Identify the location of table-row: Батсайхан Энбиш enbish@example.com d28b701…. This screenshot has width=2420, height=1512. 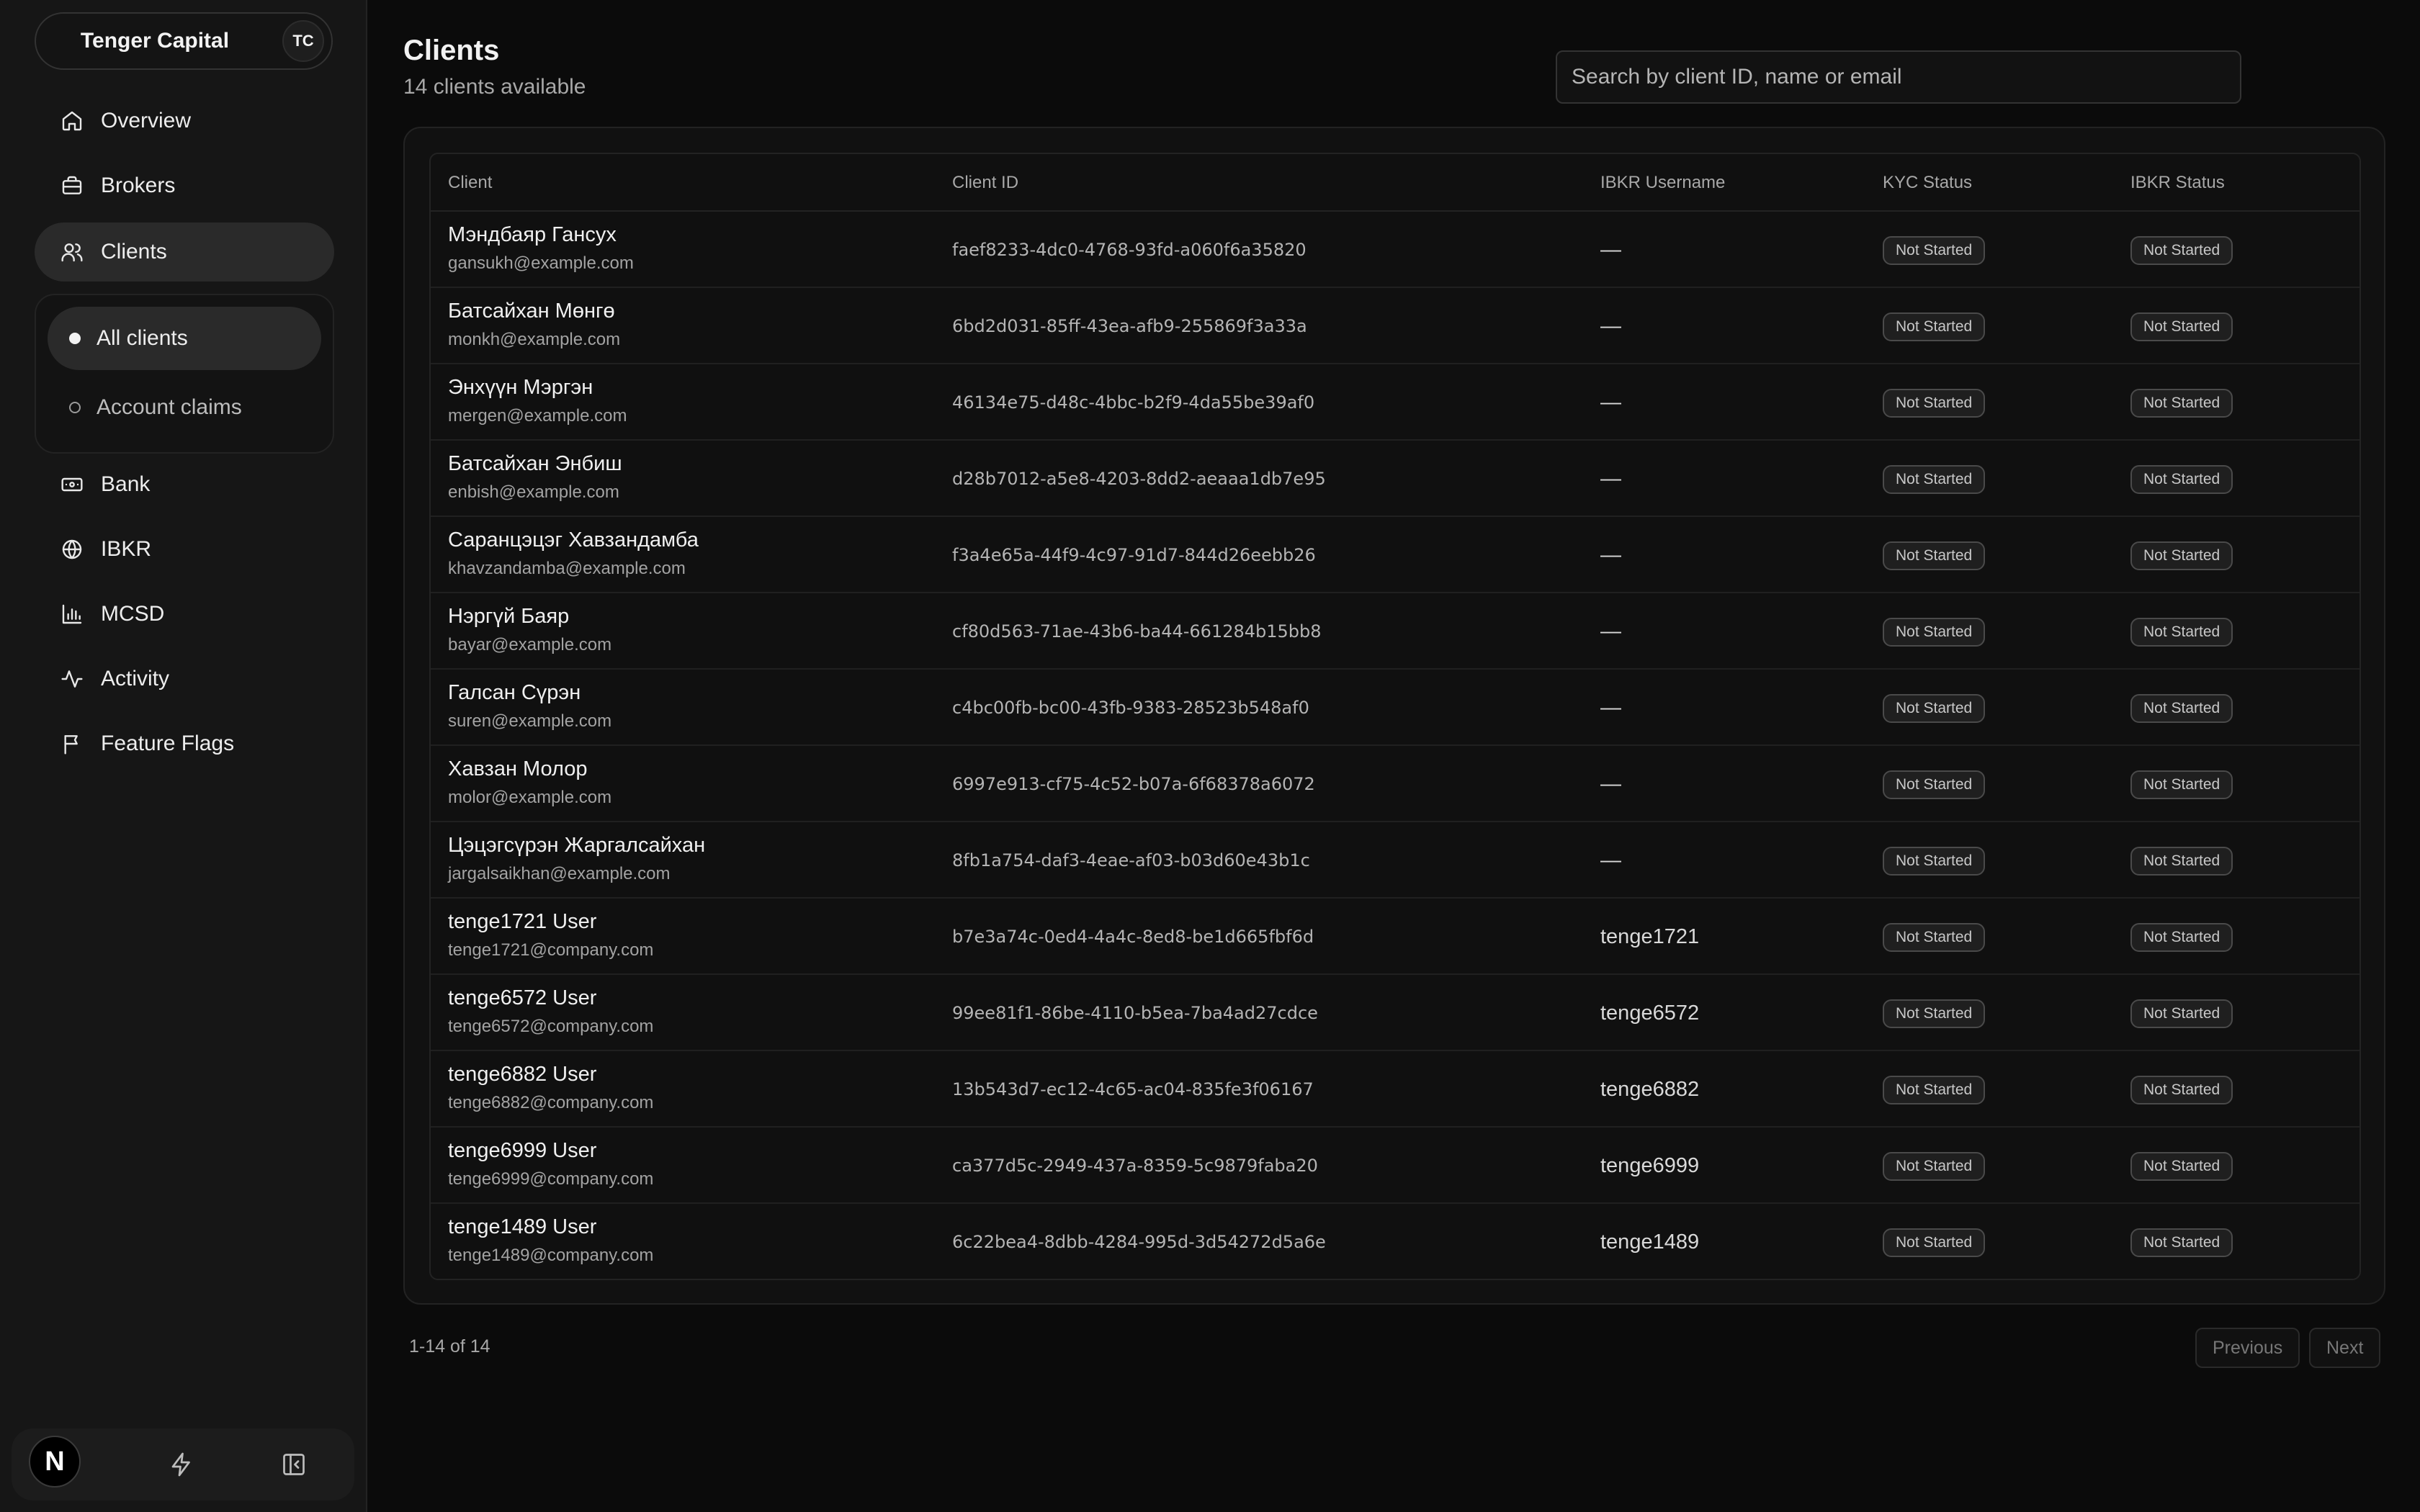
(1395, 479).